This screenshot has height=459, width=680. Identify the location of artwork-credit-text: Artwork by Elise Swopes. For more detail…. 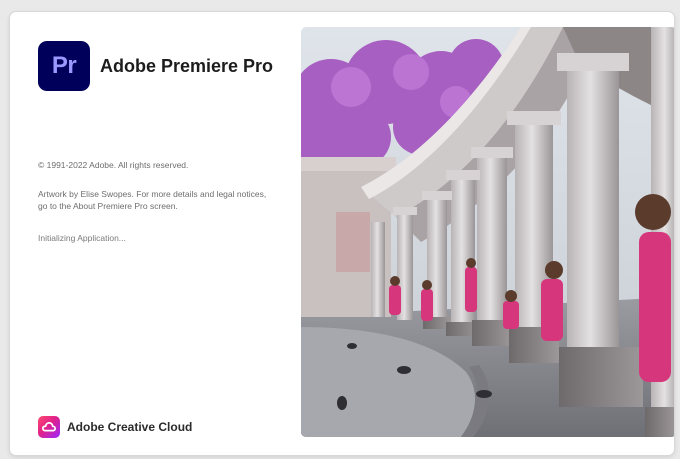
(152, 200).